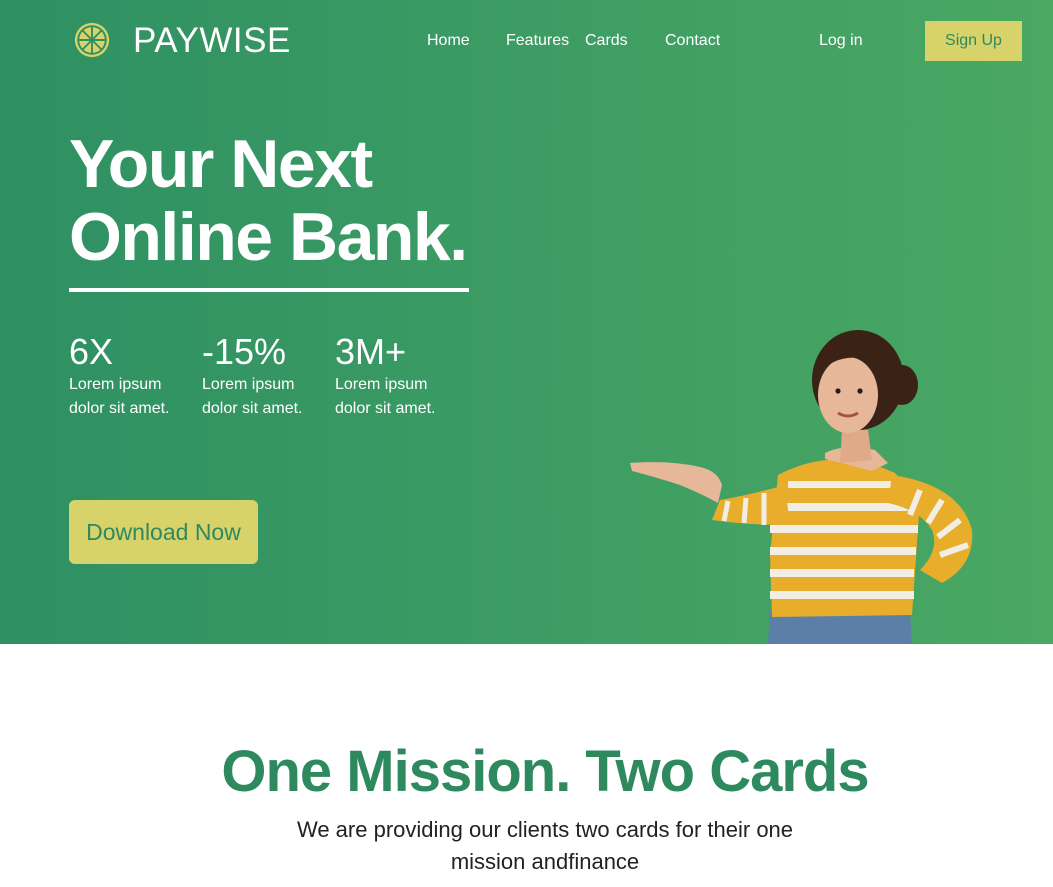 The width and height of the screenshot is (1053, 887). I want to click on nav-home: Home, so click(448, 41).